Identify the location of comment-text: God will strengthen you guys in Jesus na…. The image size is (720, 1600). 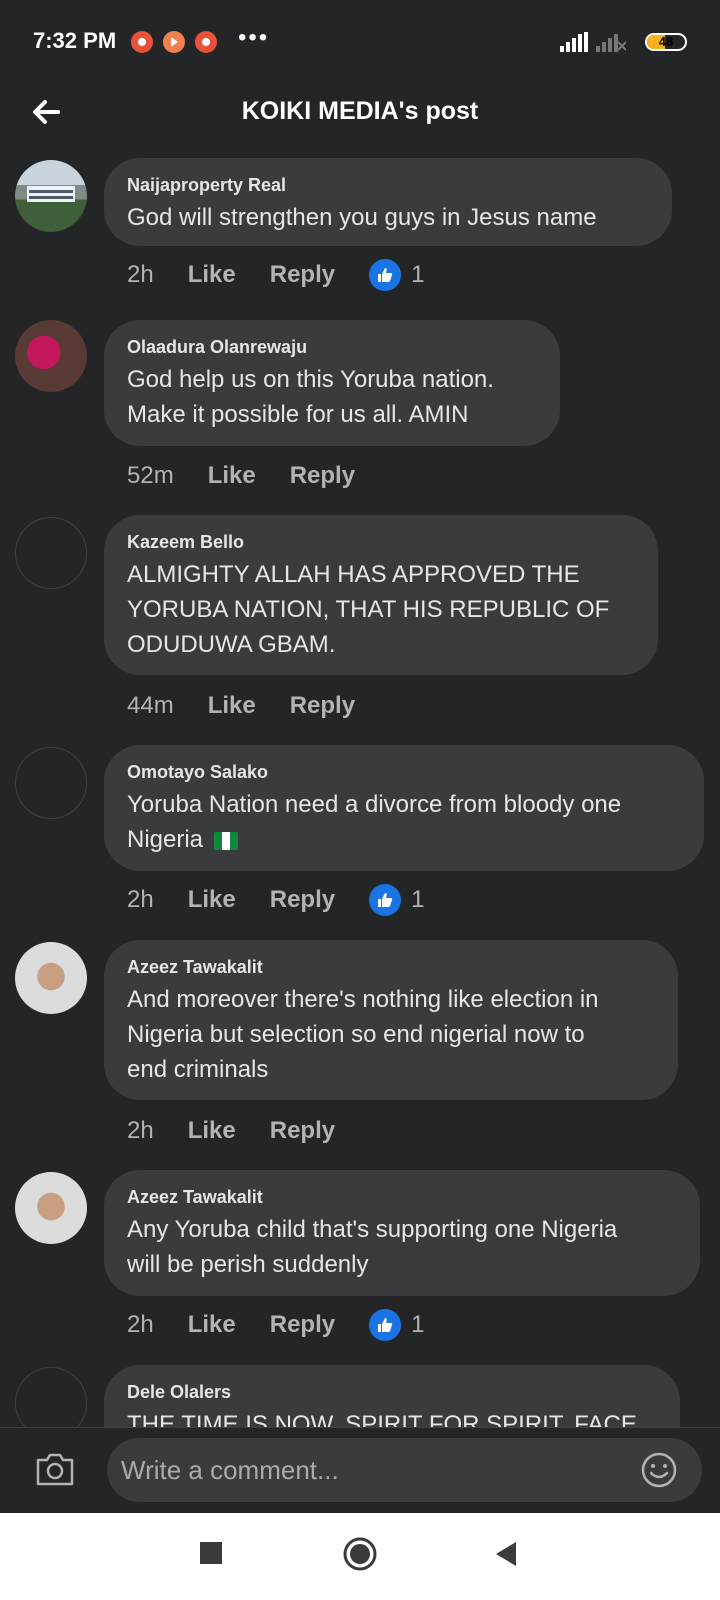
(362, 217).